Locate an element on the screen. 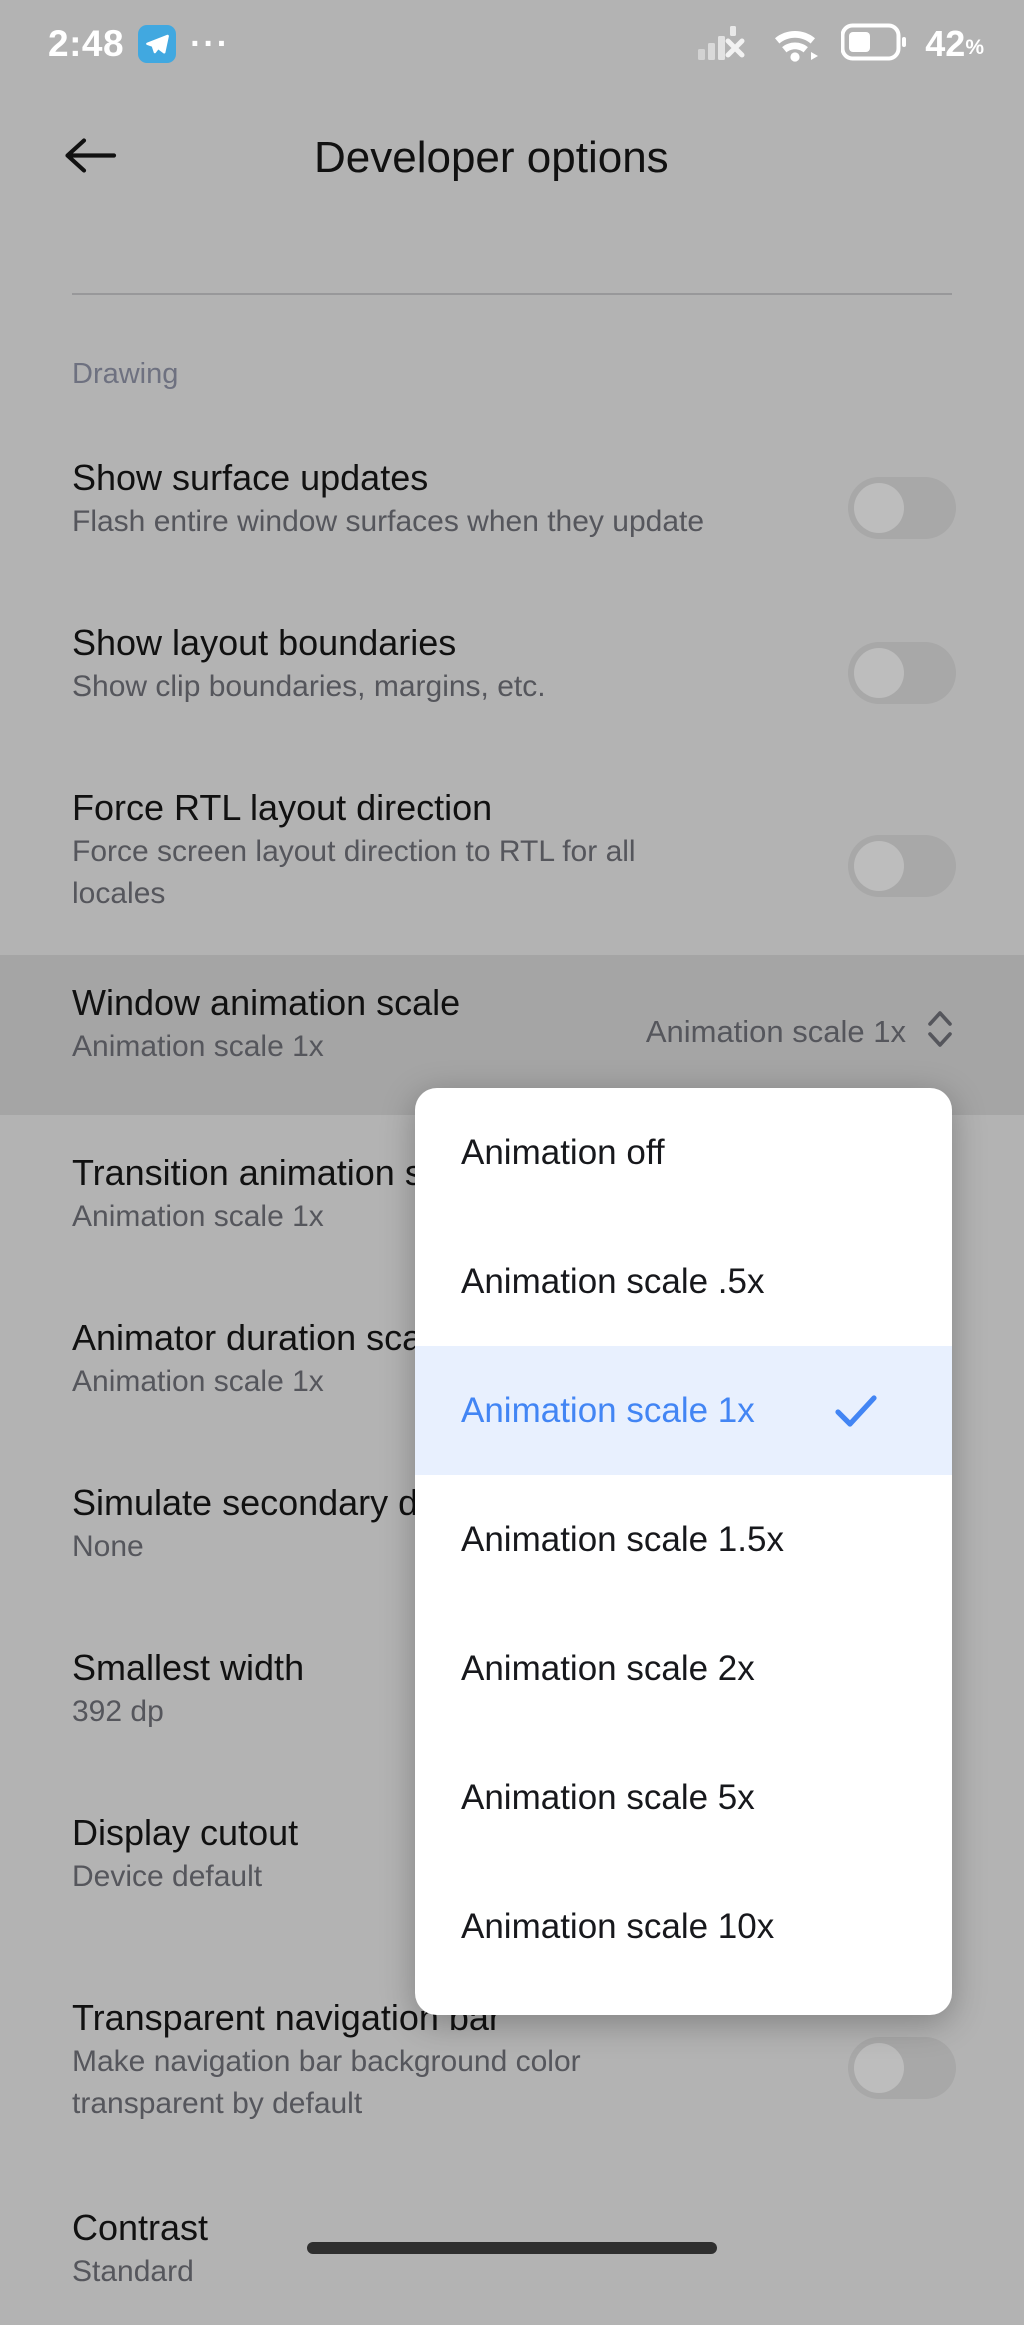 This screenshot has height=2325, width=1024. dropdown-option-animation-scale-point5x: Animation scale .5x is located at coordinates (683, 1281).